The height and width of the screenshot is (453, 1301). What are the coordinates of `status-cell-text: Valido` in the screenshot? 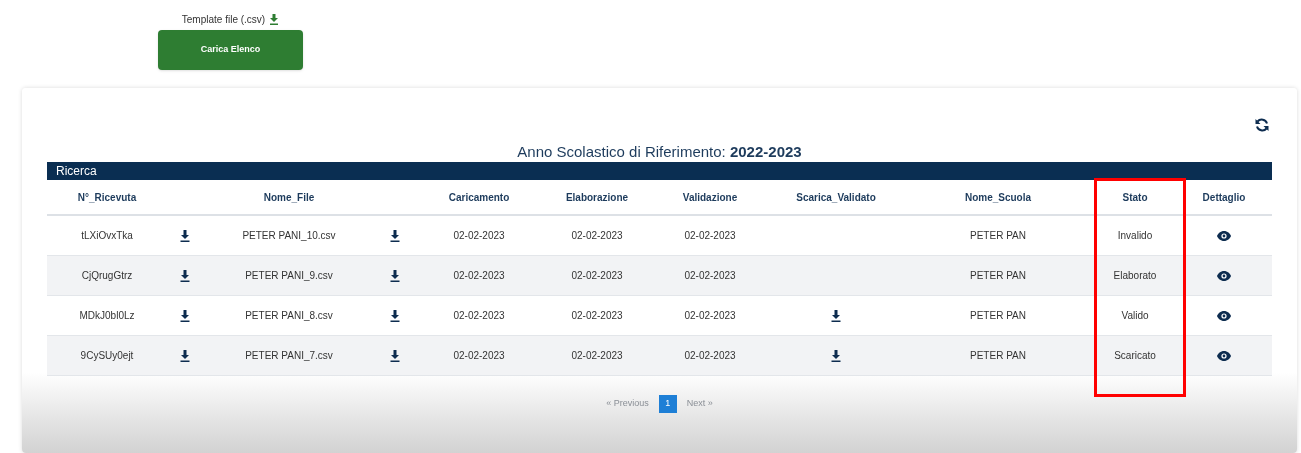 It's located at (1135, 316).